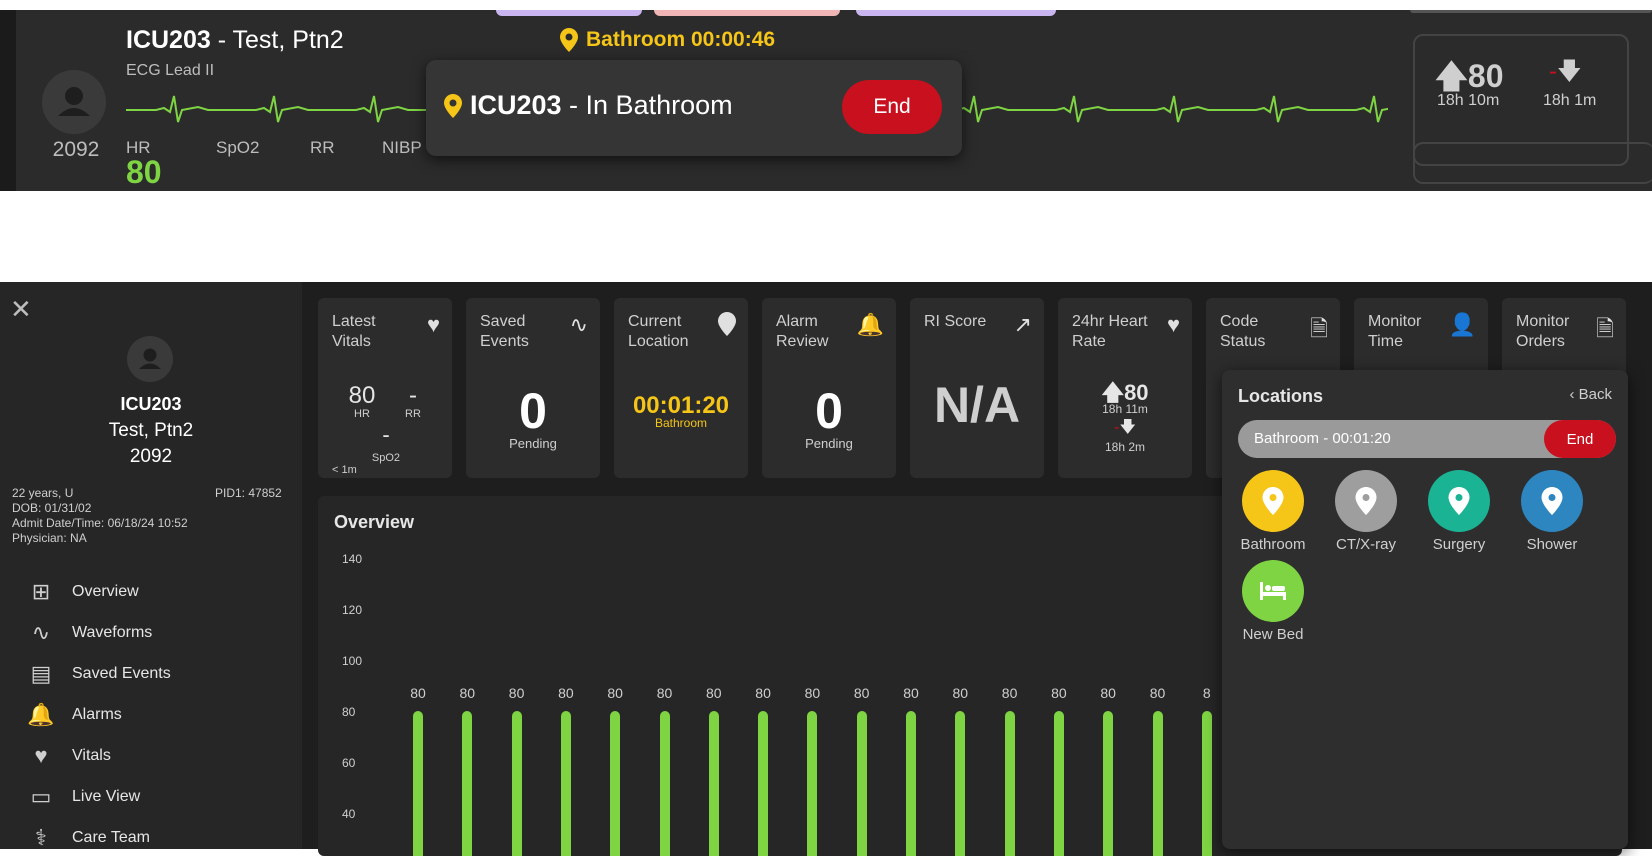  Describe the element at coordinates (73, 715) in the screenshot. I see `nav-alarms: 🔔 Alarms` at that location.